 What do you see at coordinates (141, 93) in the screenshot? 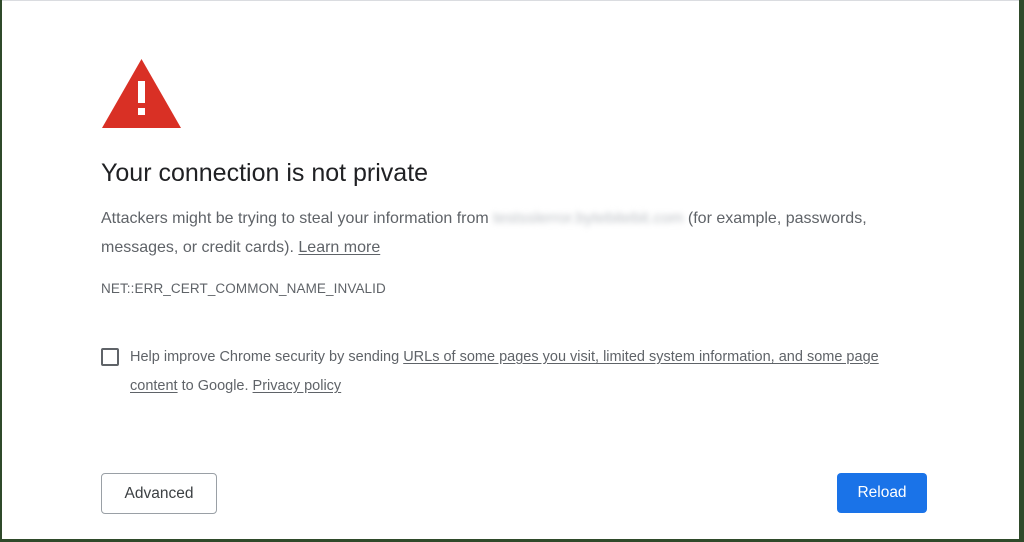
I see `warning-triangle-icon` at bounding box center [141, 93].